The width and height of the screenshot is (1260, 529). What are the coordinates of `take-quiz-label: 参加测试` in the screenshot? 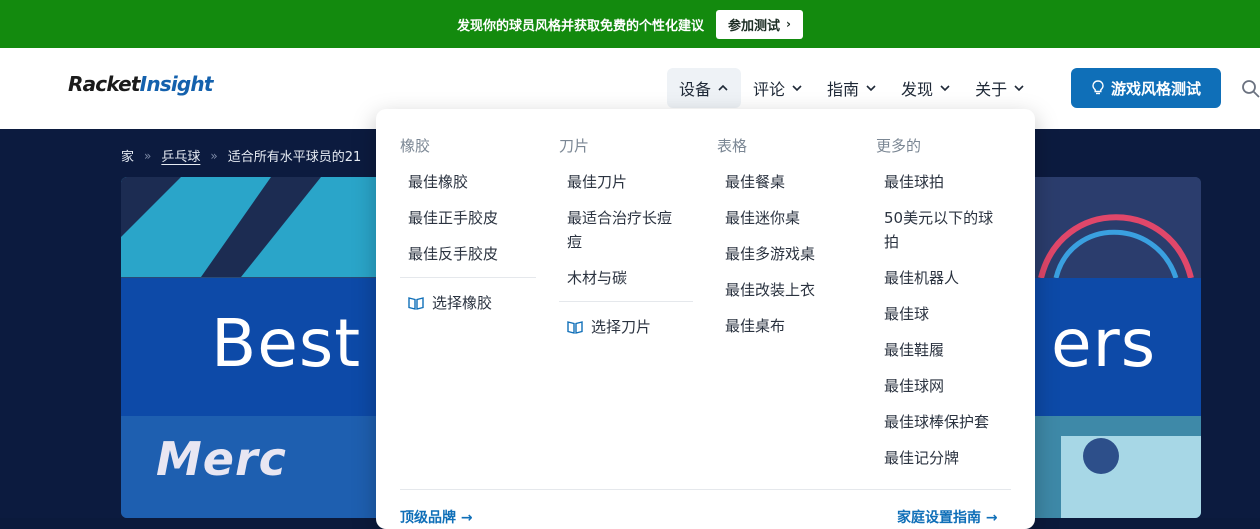 It's located at (754, 26).